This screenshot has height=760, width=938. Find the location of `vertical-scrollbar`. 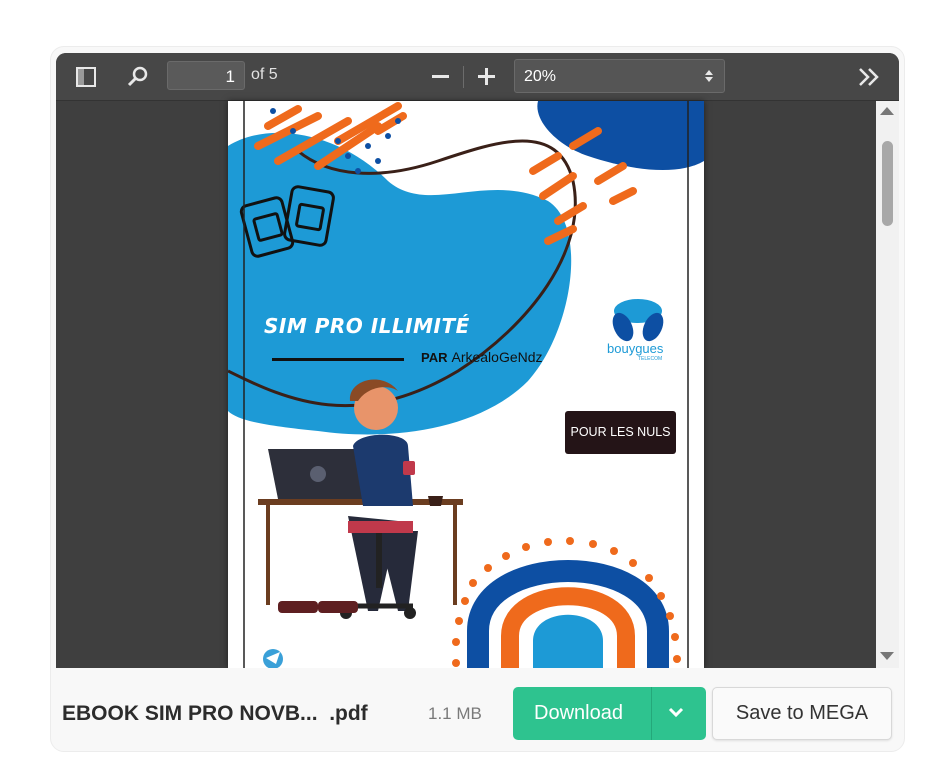

vertical-scrollbar is located at coordinates (887, 384).